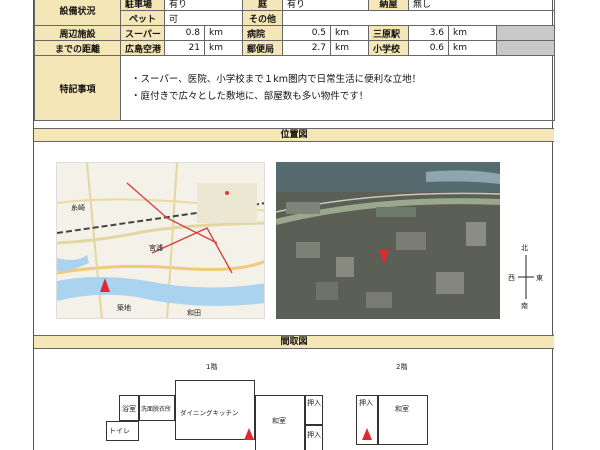 The width and height of the screenshot is (600, 450). What do you see at coordinates (78, 208) in the screenshot?
I see `map-label: 糸崎` at bounding box center [78, 208].